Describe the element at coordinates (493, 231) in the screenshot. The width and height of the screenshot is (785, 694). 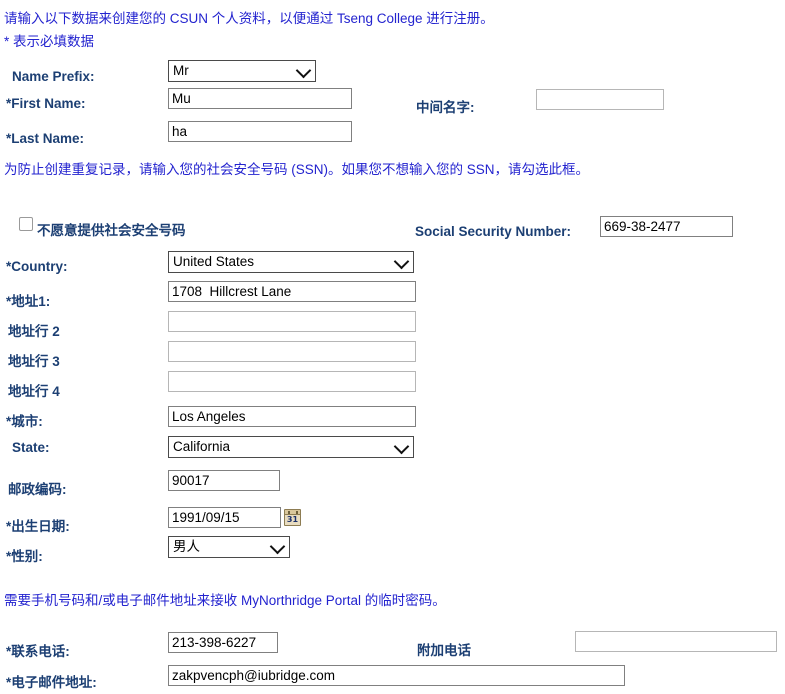
I see `ssn-label: Social Security Number:` at that location.